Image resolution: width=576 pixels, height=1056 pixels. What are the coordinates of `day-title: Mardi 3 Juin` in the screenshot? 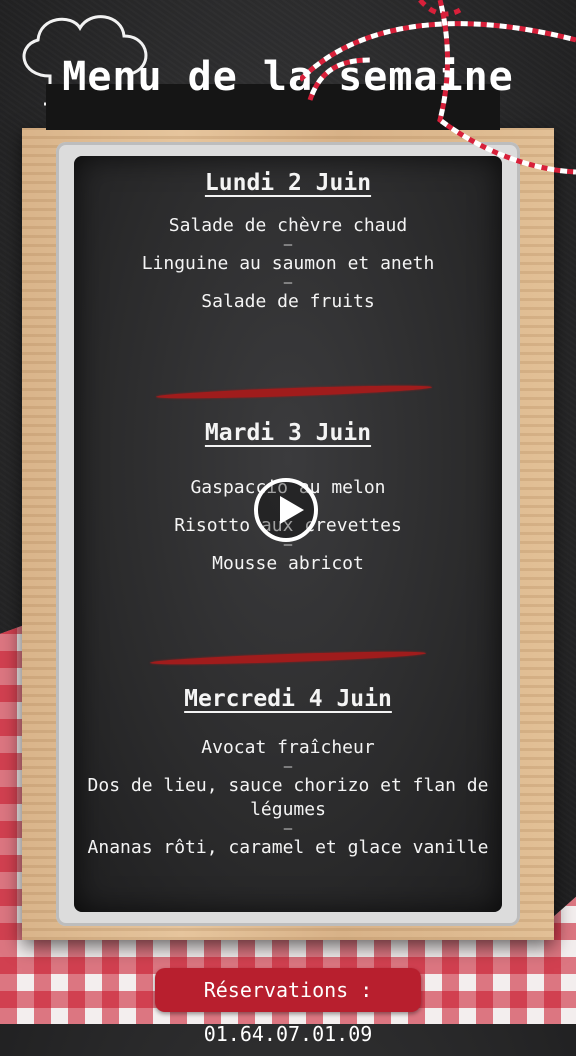 It's located at (288, 433).